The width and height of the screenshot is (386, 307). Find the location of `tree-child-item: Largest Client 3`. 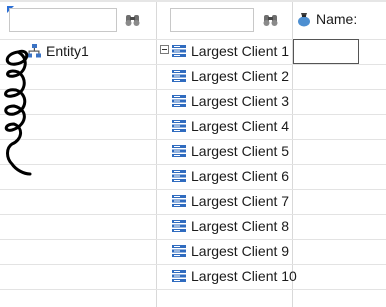

tree-child-item: Largest Client 3 is located at coordinates (230, 101).